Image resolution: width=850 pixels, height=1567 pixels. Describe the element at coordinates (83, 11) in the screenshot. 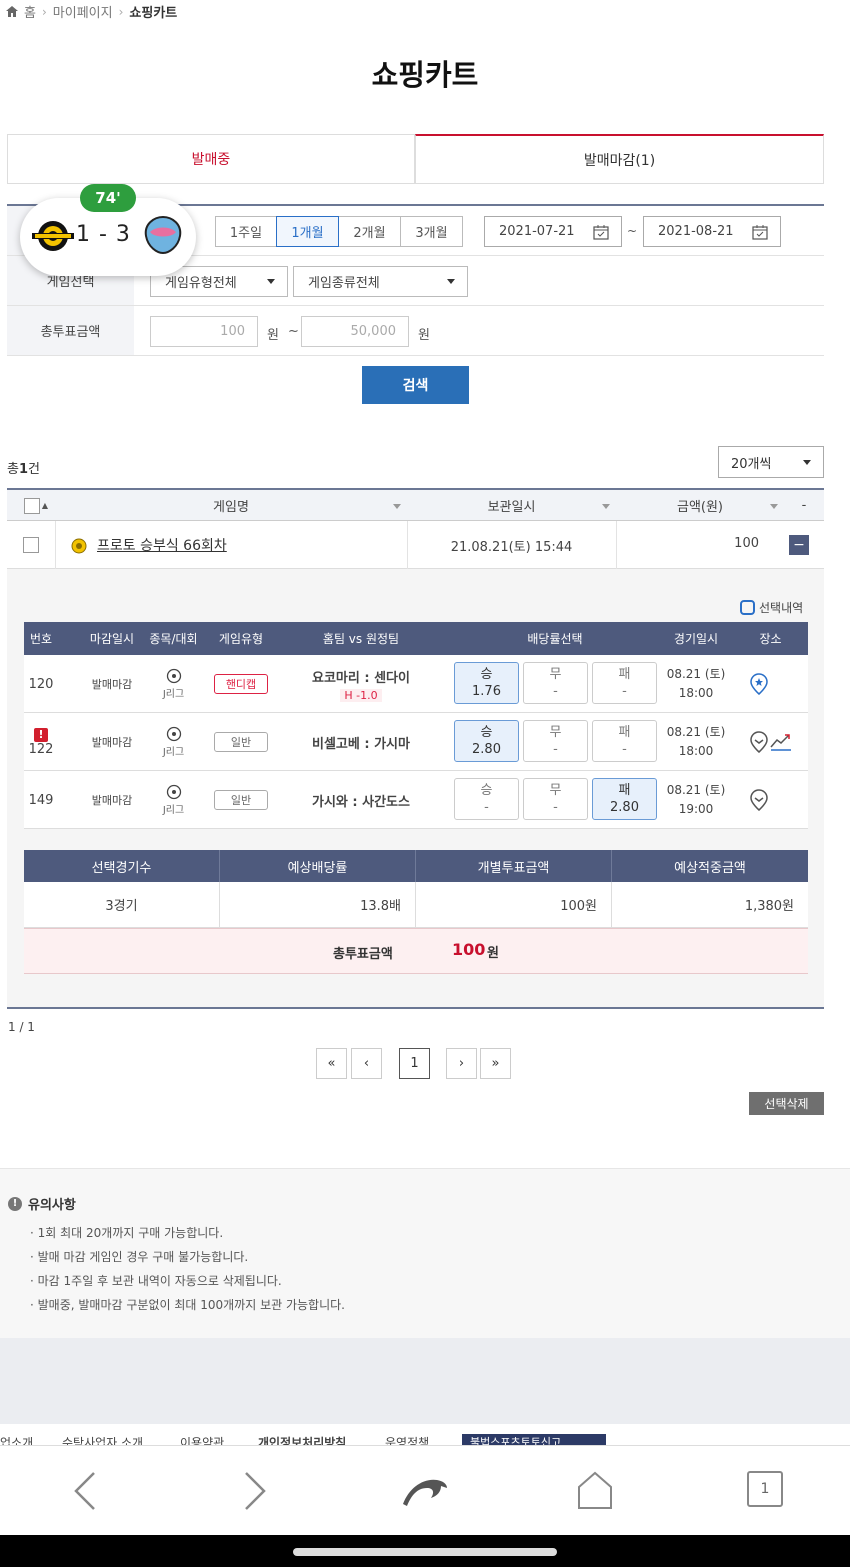

I see `breadcrumb-mypage: 마이페이지` at that location.